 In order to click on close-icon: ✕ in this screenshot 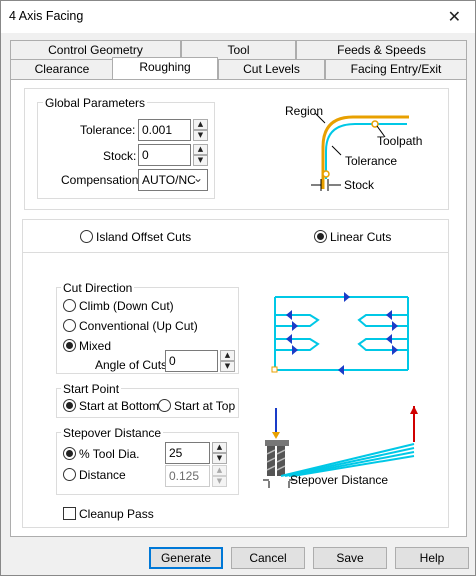, I will do `click(454, 16)`.